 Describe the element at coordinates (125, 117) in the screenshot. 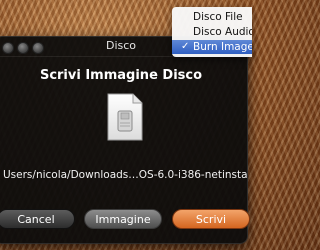

I see `disk-image-file-icon` at that location.